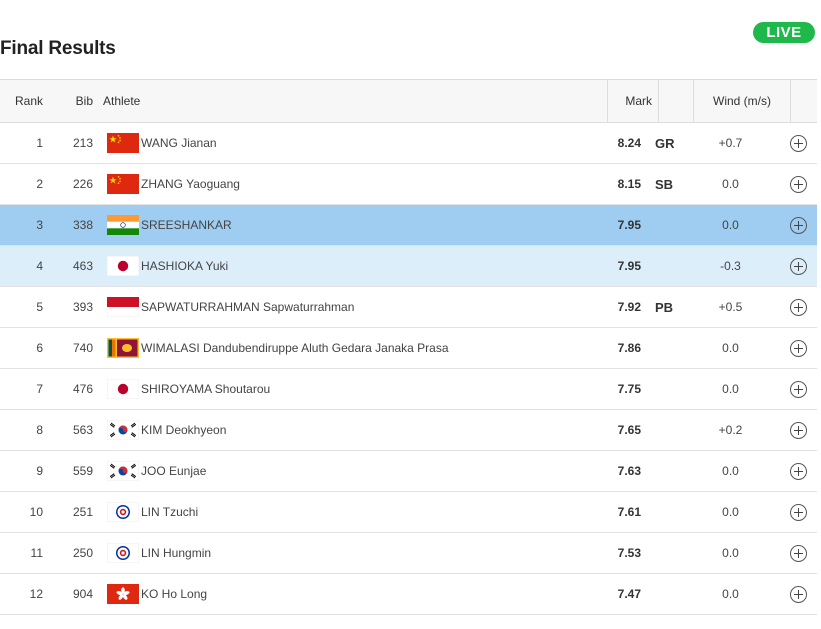 The width and height of the screenshot is (821, 629). I want to click on row-bib: 904, so click(82, 594).